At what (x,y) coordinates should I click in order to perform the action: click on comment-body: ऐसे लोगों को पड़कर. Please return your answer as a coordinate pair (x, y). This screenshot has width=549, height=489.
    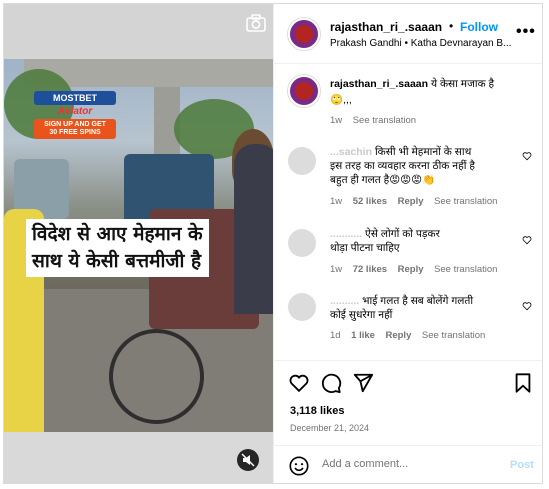
    Looking at the image, I should click on (402, 234).